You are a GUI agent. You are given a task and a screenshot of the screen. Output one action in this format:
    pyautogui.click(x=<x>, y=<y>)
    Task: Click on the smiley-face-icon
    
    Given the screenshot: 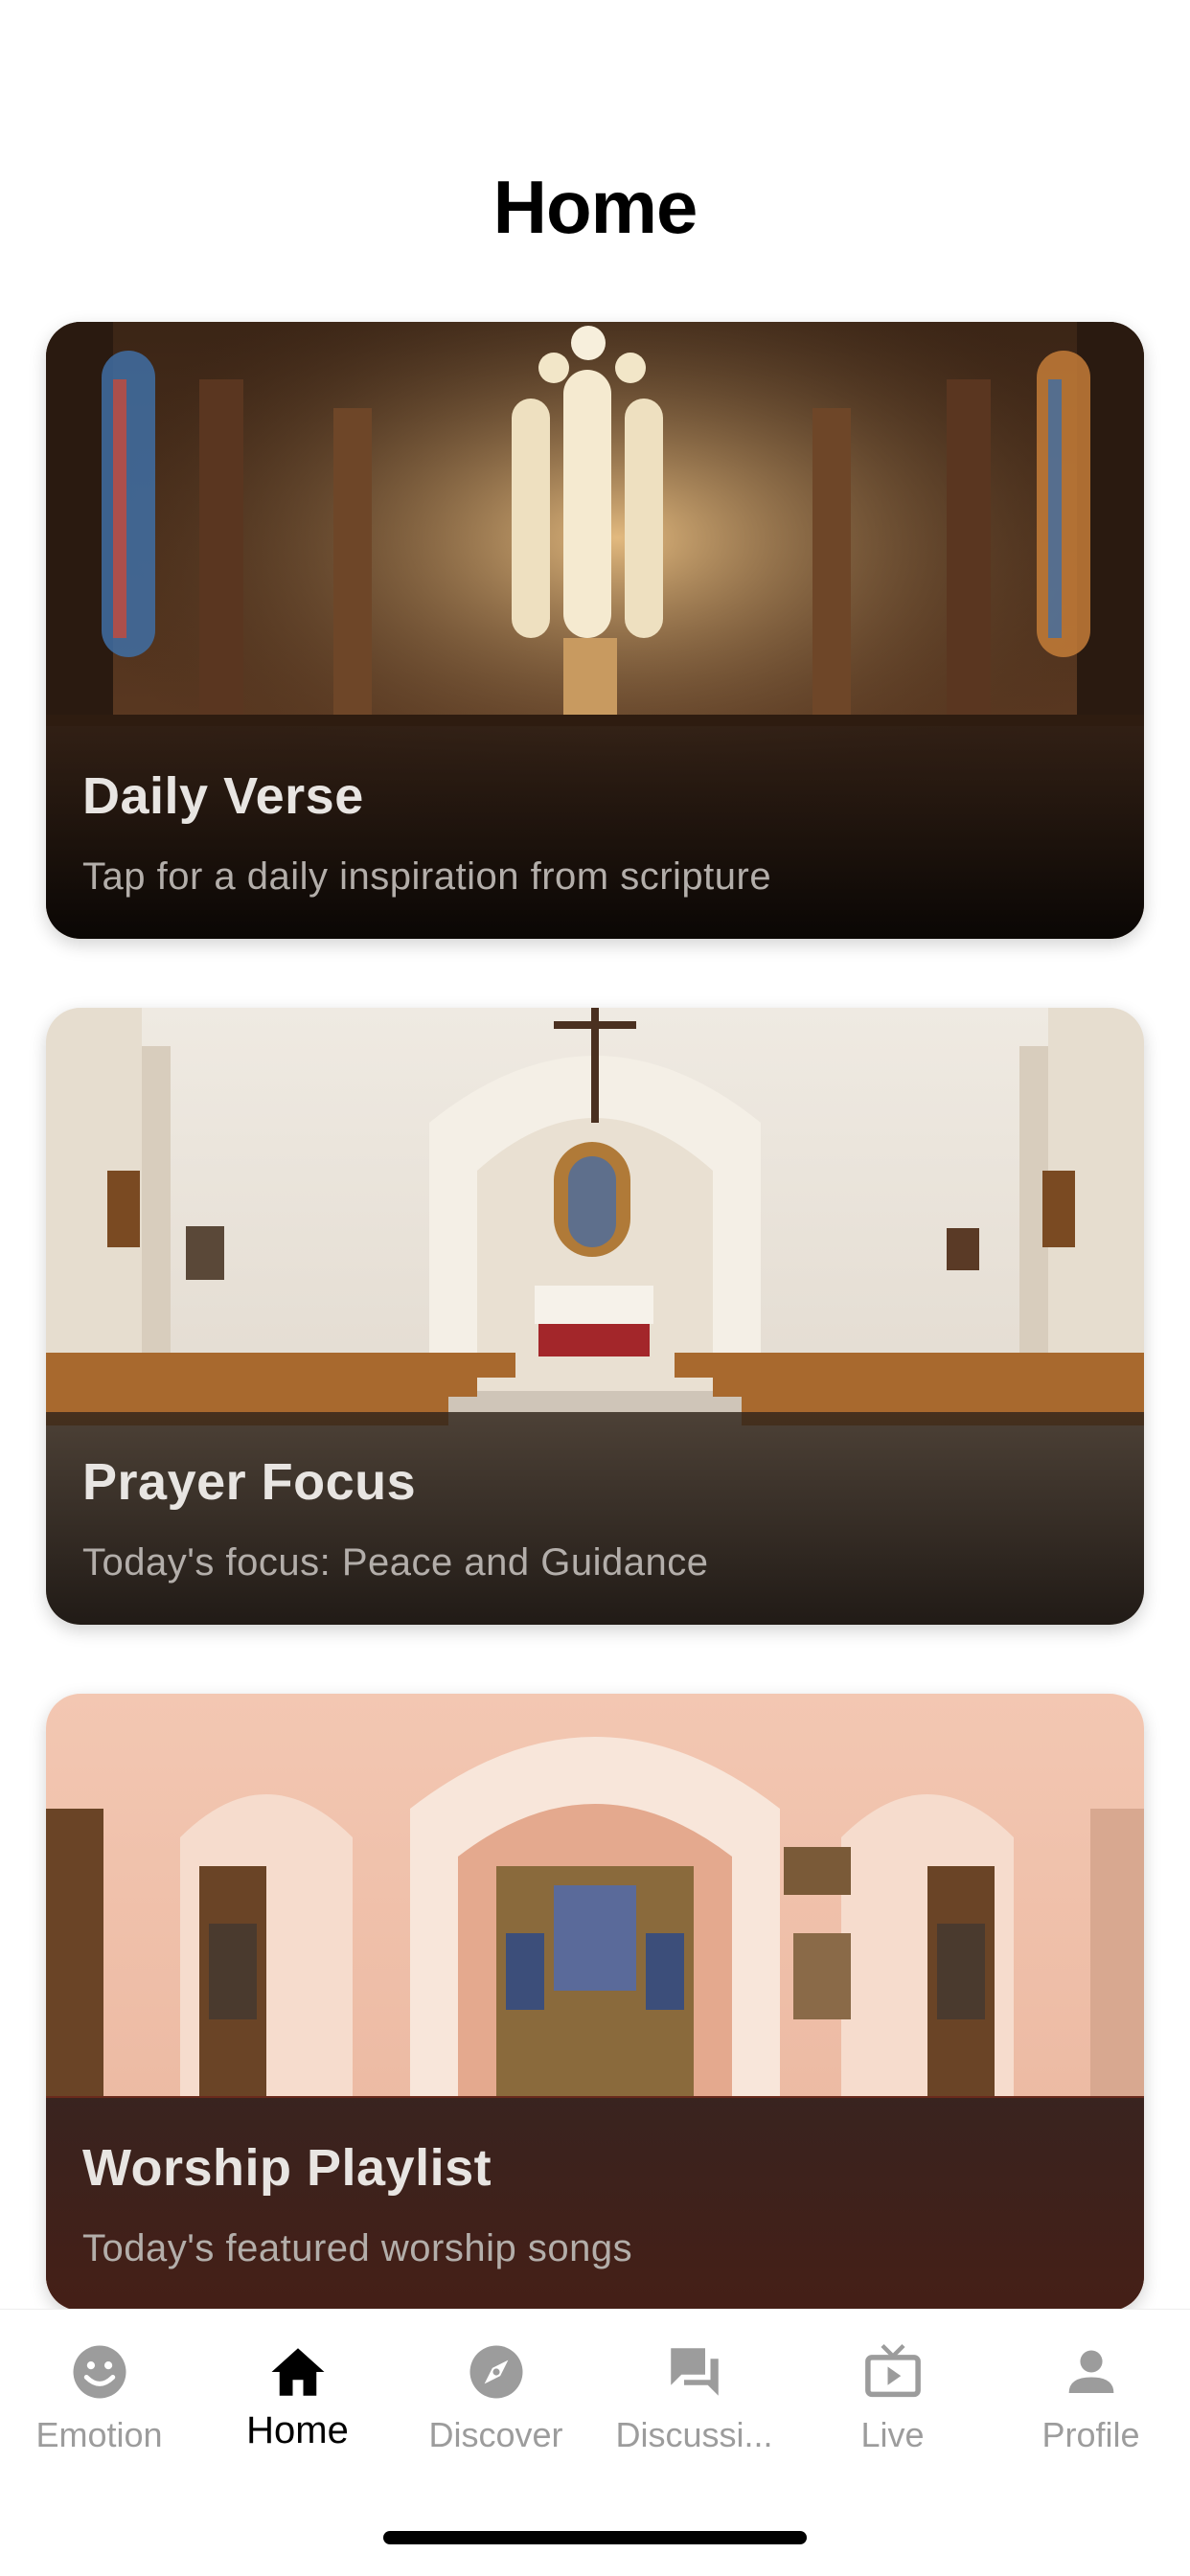 What is the action you would take?
    pyautogui.click(x=99, y=2372)
    